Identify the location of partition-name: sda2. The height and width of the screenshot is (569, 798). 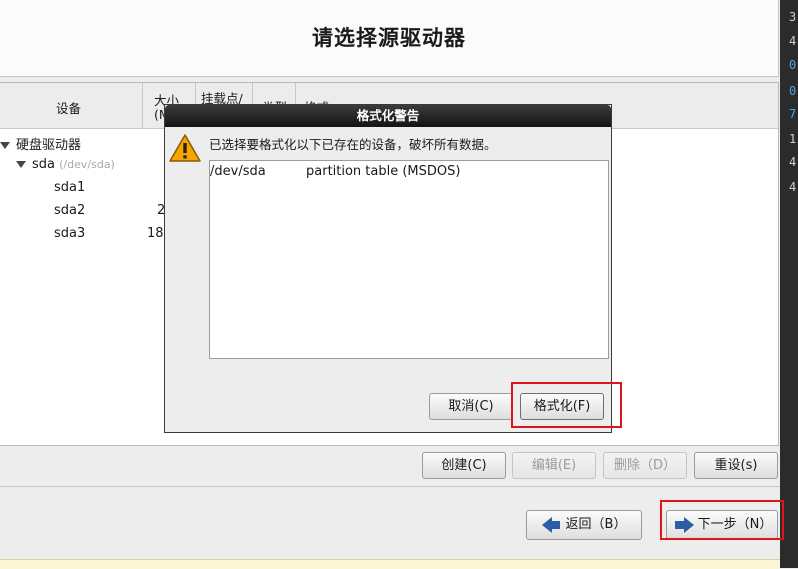
(70, 210).